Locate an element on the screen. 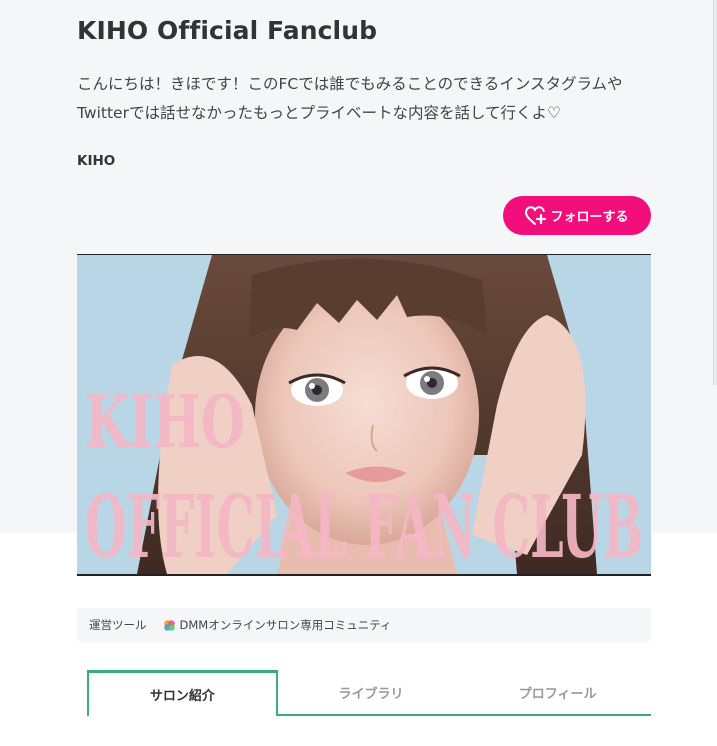  tab-salon-intro: サロン紹介 is located at coordinates (182, 693).